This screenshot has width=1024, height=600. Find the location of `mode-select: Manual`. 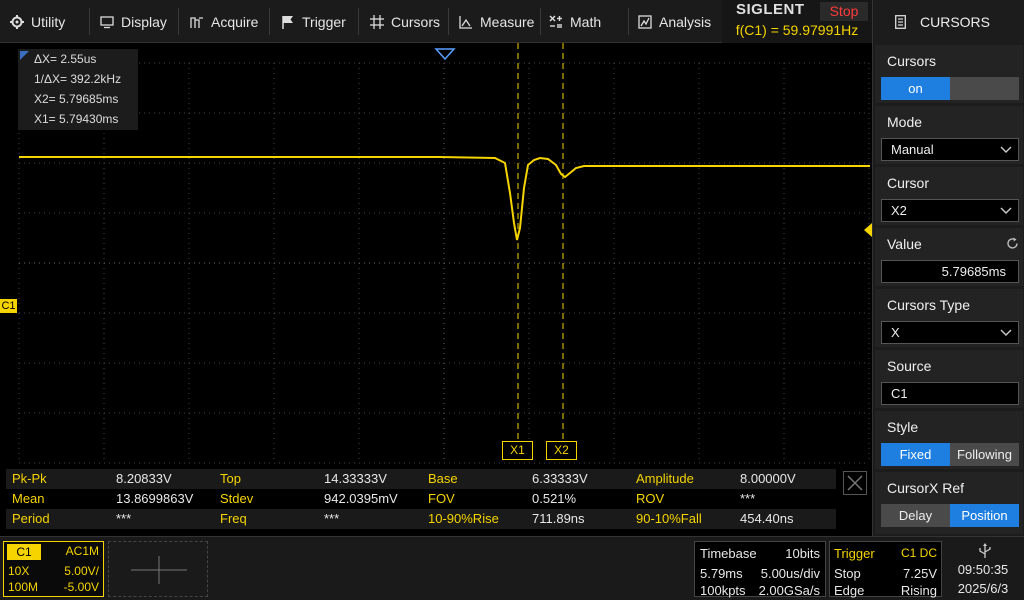

mode-select: Manual is located at coordinates (950, 149).